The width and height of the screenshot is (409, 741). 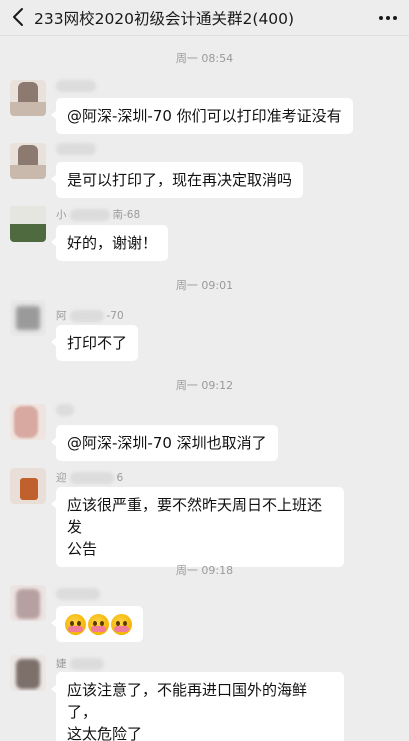 What do you see at coordinates (204, 385) in the screenshot?
I see `timestamp: 周一 09:12` at bounding box center [204, 385].